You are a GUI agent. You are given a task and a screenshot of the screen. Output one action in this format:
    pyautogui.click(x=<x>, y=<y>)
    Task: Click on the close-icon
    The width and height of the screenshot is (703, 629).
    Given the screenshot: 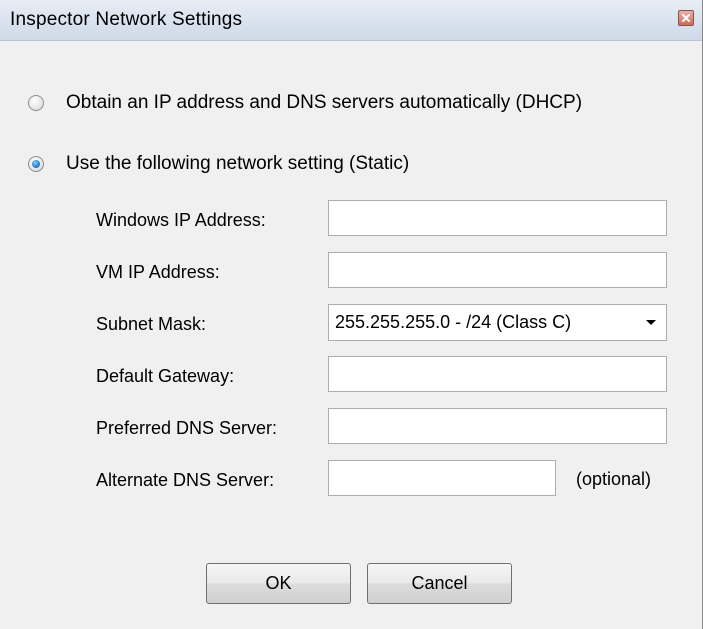 What is the action you would take?
    pyautogui.click(x=686, y=18)
    